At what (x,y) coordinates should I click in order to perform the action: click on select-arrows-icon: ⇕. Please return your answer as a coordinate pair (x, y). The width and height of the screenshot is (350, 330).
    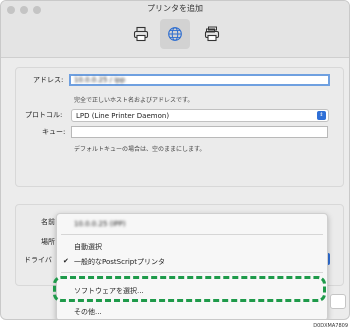
    Looking at the image, I should click on (321, 115).